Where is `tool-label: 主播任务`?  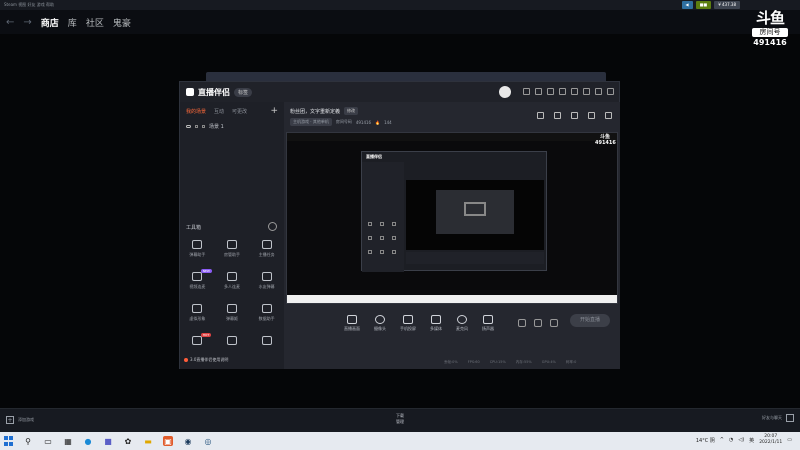
tool-label: 主播任务 is located at coordinates (266, 254).